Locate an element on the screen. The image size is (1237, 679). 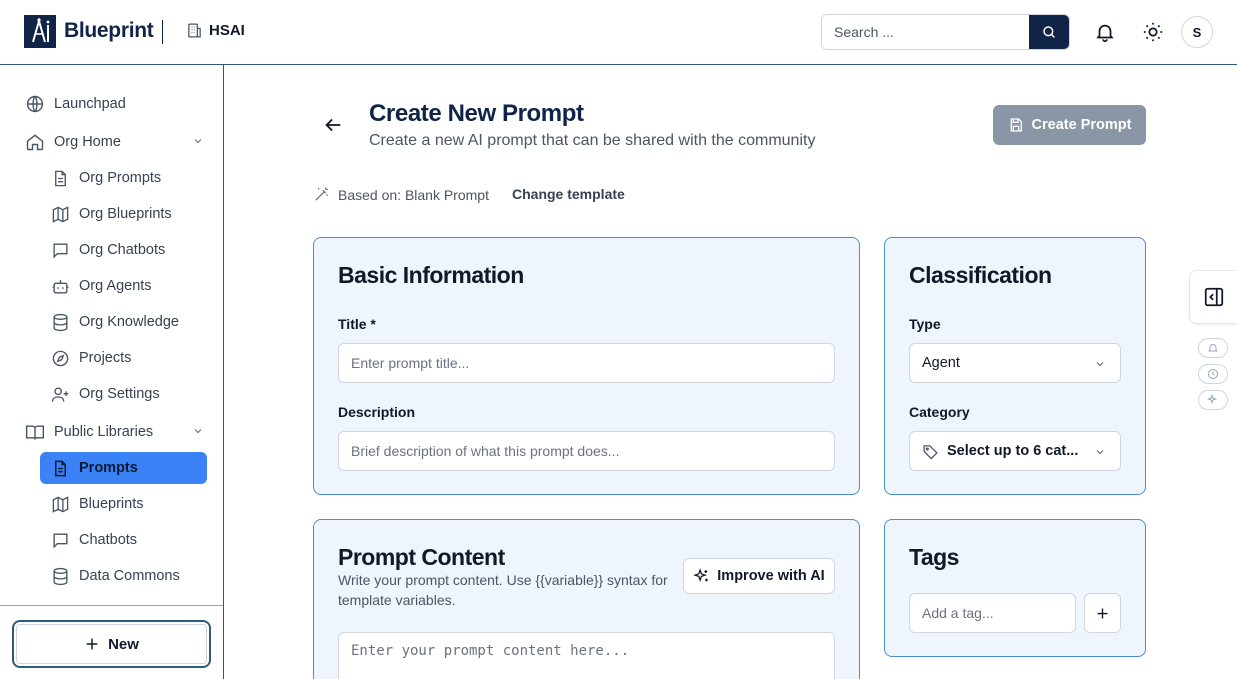
improve-with-ai-button: Improve with AI is located at coordinates (759, 576).